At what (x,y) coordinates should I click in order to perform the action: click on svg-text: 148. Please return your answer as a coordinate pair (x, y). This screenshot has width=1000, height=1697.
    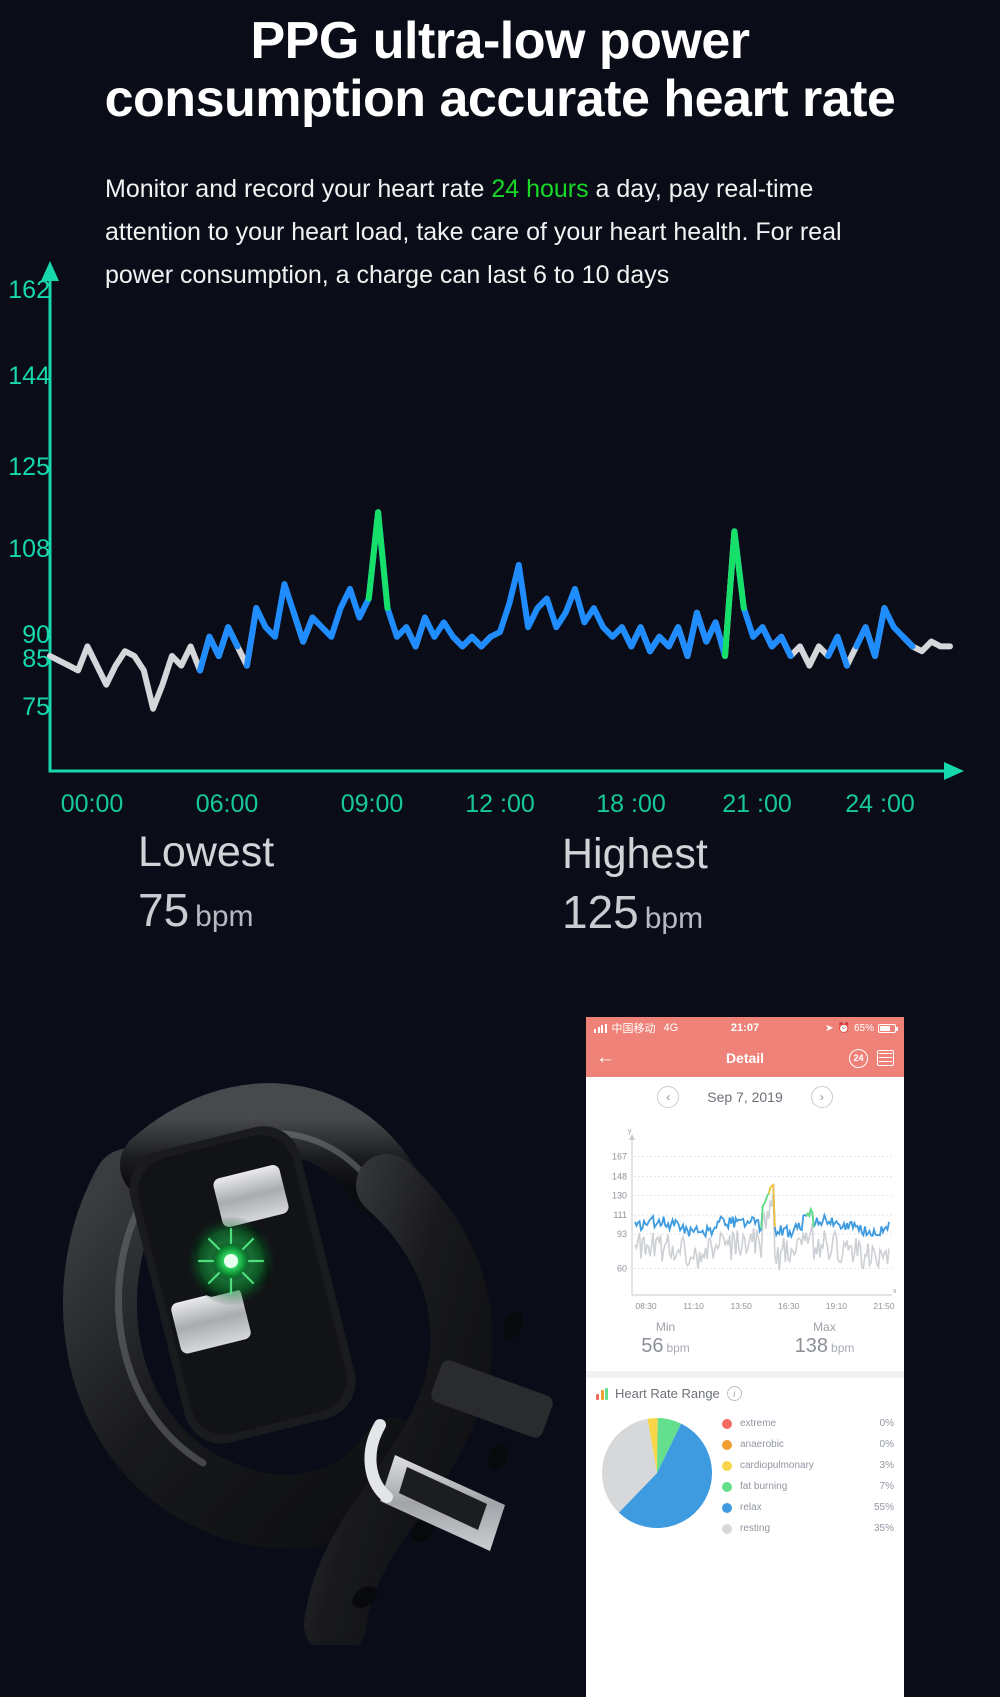
    Looking at the image, I should click on (619, 1176).